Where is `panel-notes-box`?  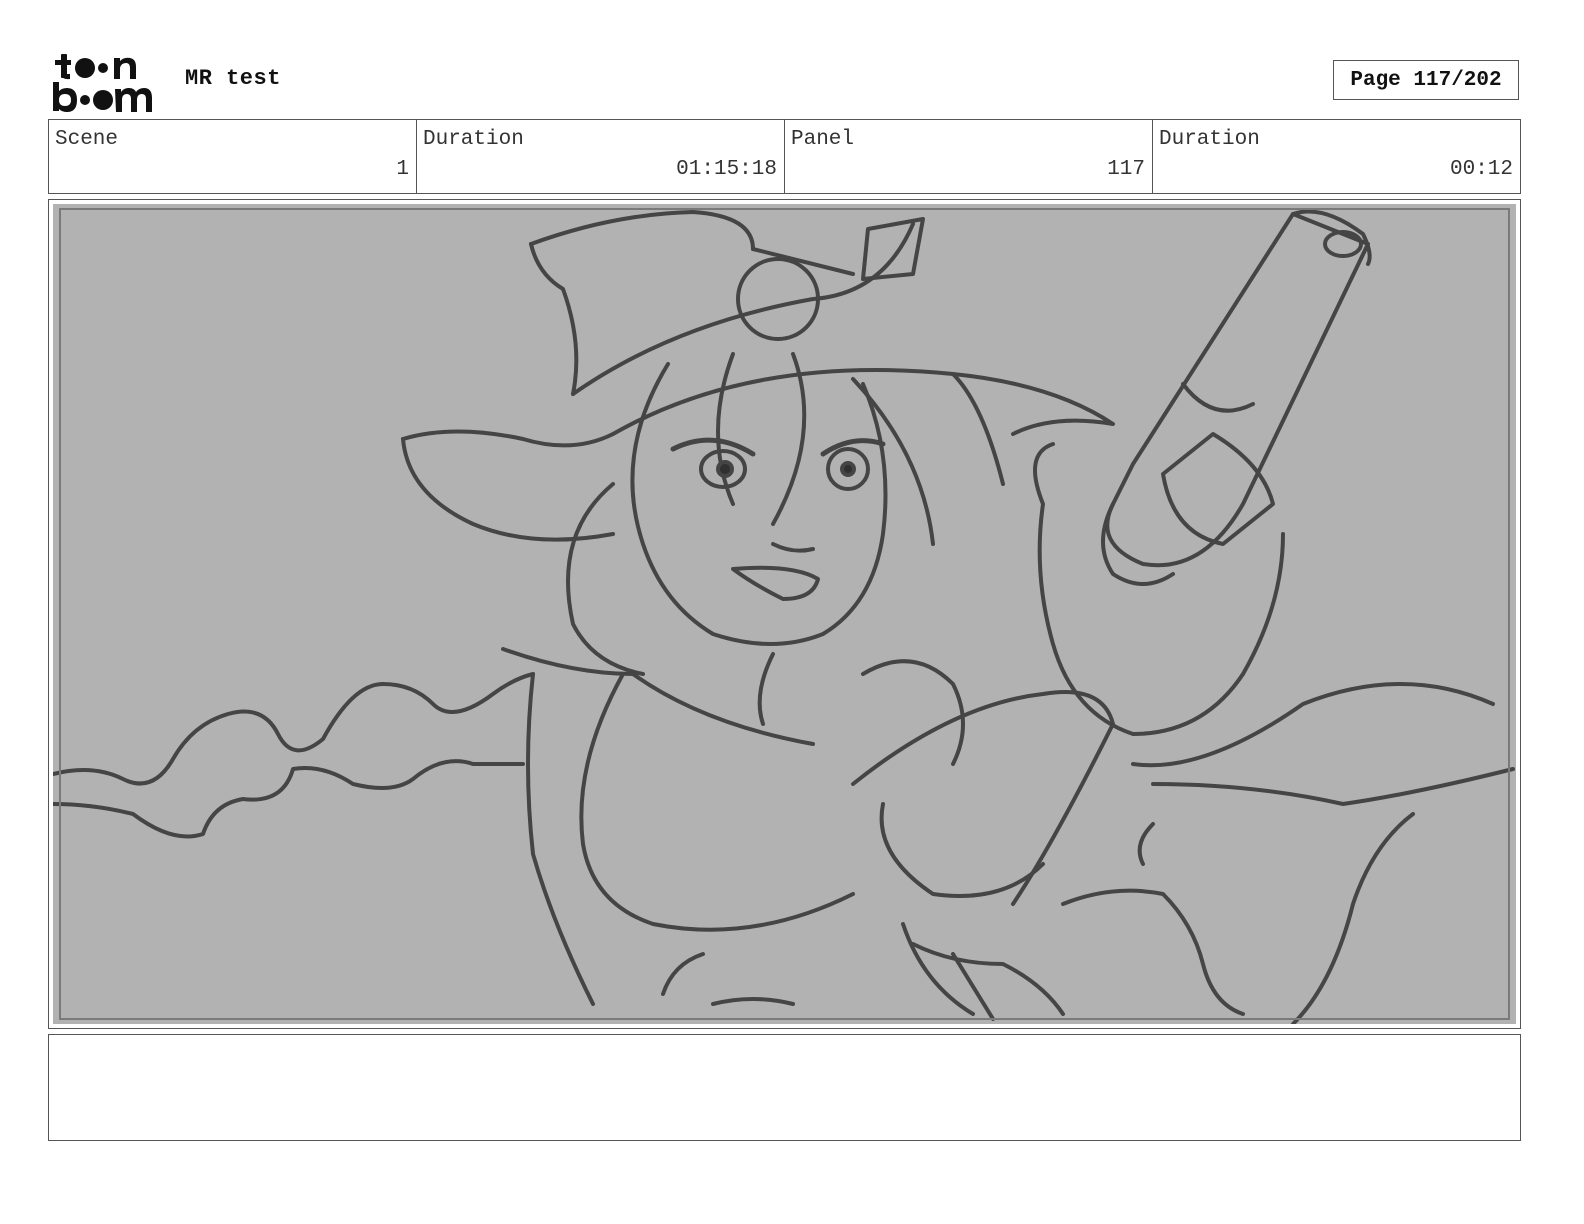
panel-notes-box is located at coordinates (784, 1087).